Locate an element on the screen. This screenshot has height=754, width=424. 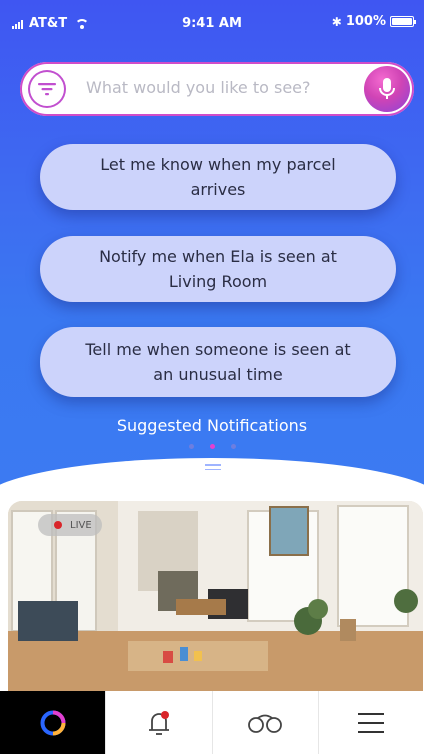
tab-menu is located at coordinates (370, 722).